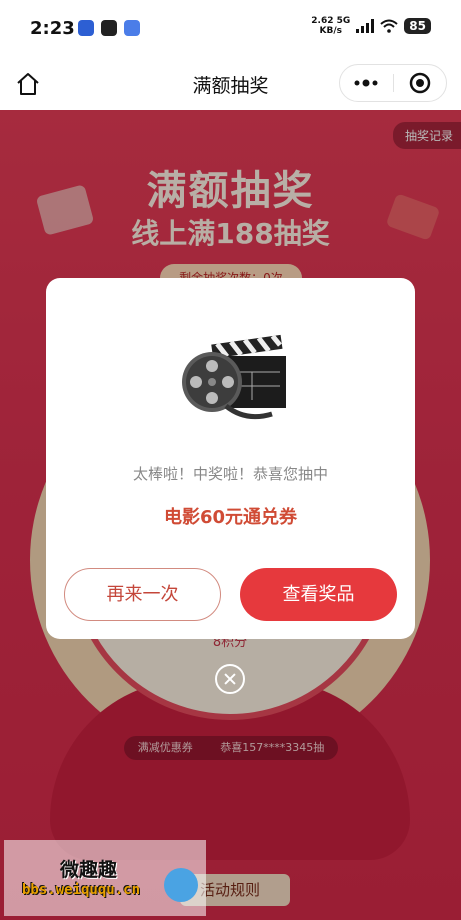  I want to click on nav-bar: 满额抽奖, so click(230, 84).